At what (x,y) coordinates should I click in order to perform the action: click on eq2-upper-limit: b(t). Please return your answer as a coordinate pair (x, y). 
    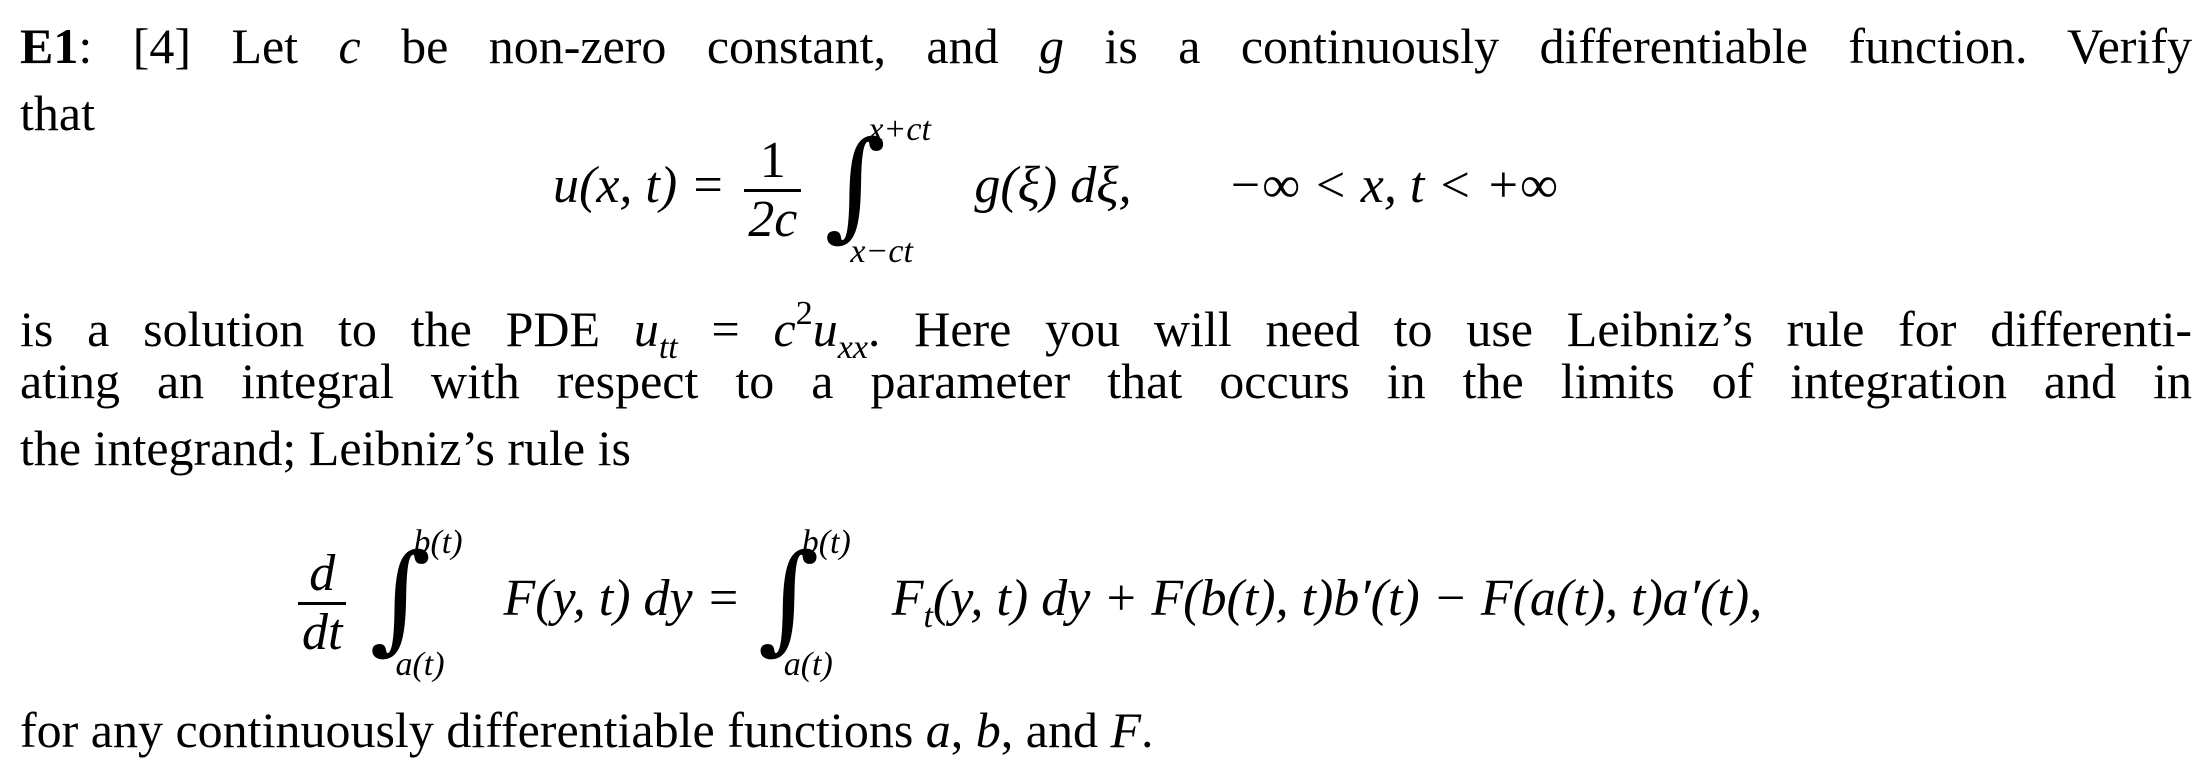
    Looking at the image, I should click on (438, 542).